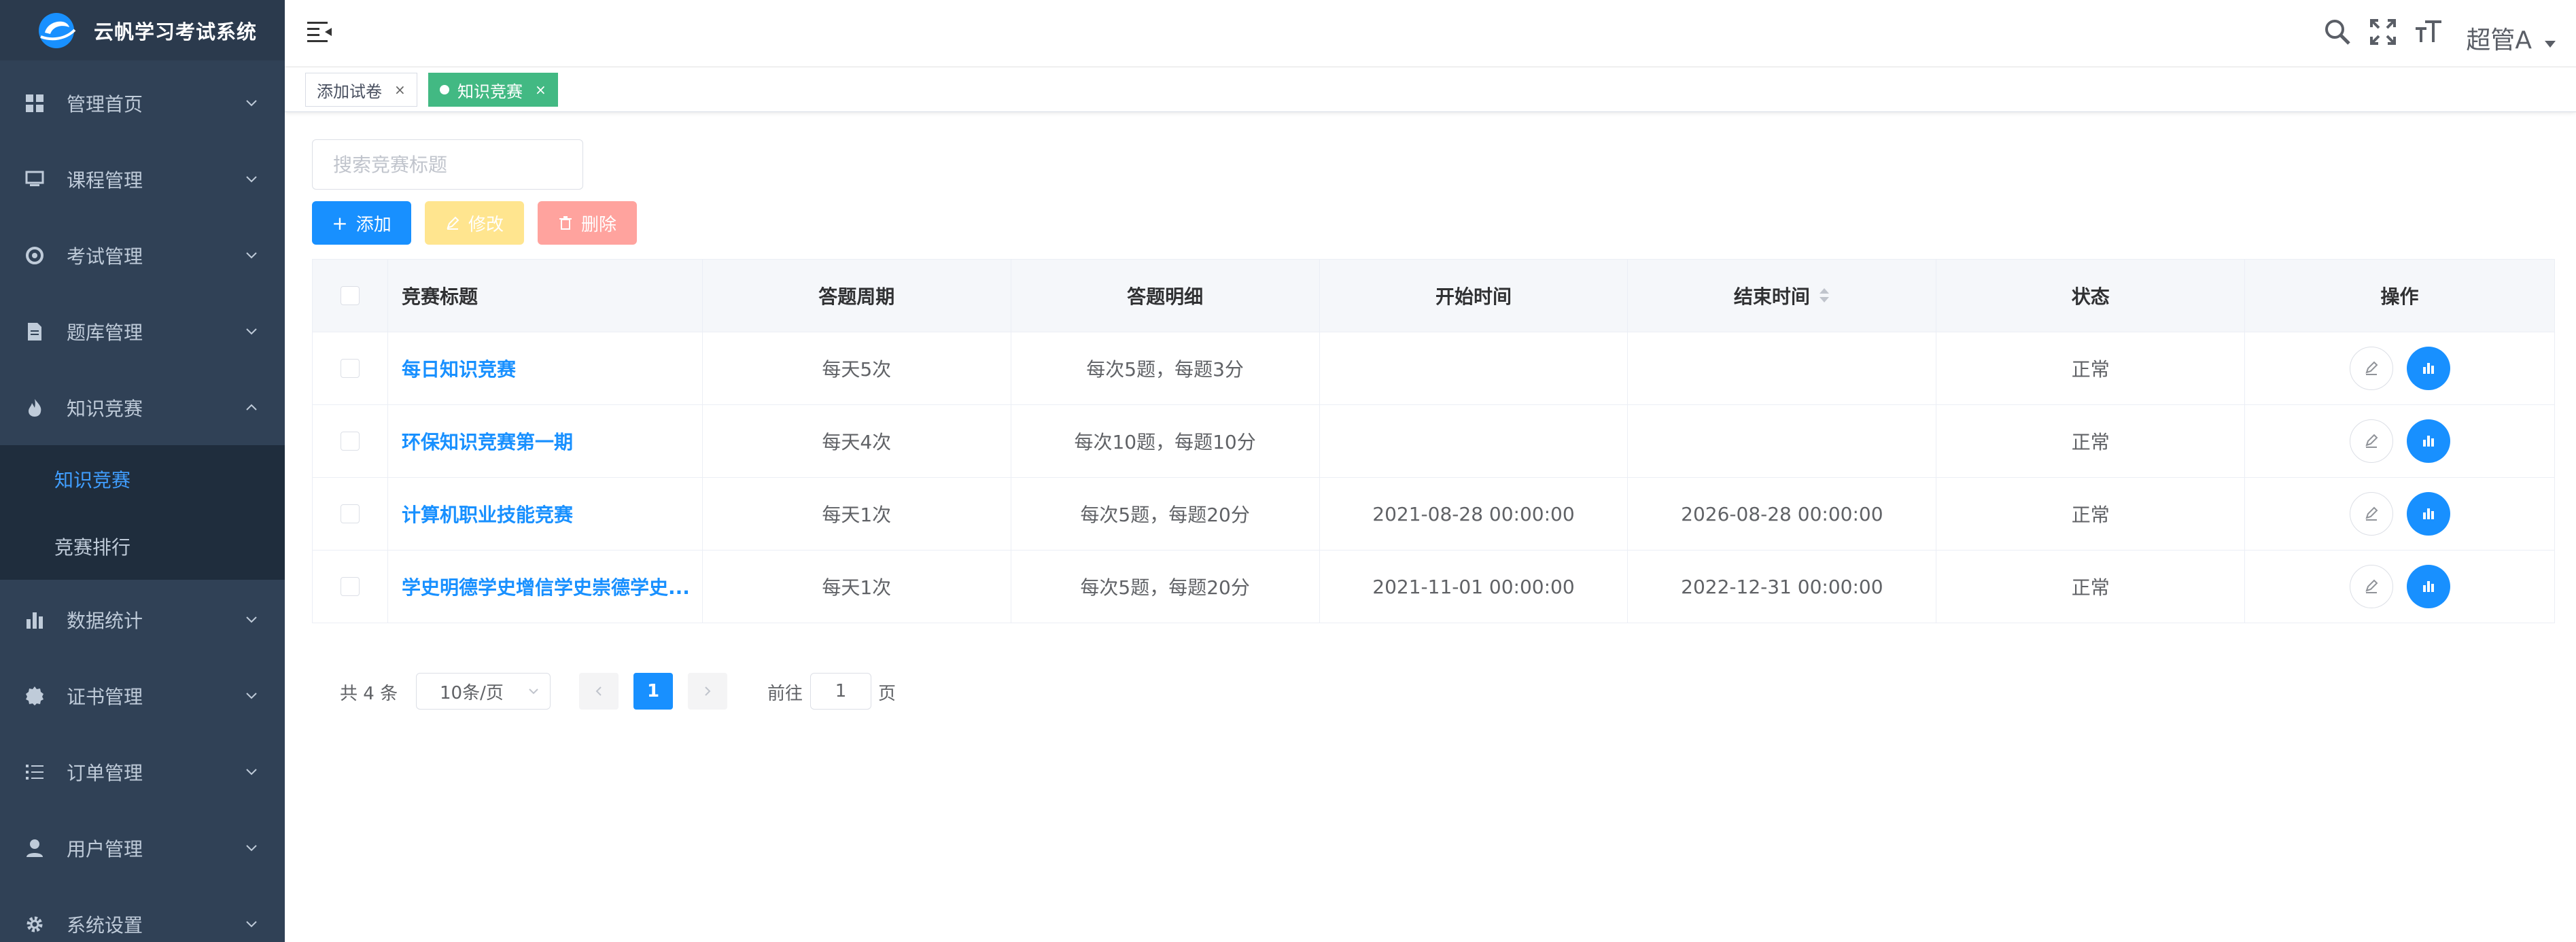 Image resolution: width=2576 pixels, height=942 pixels. Describe the element at coordinates (487, 441) in the screenshot. I see `competition-title-link: 环保知识竞赛第一期` at that location.